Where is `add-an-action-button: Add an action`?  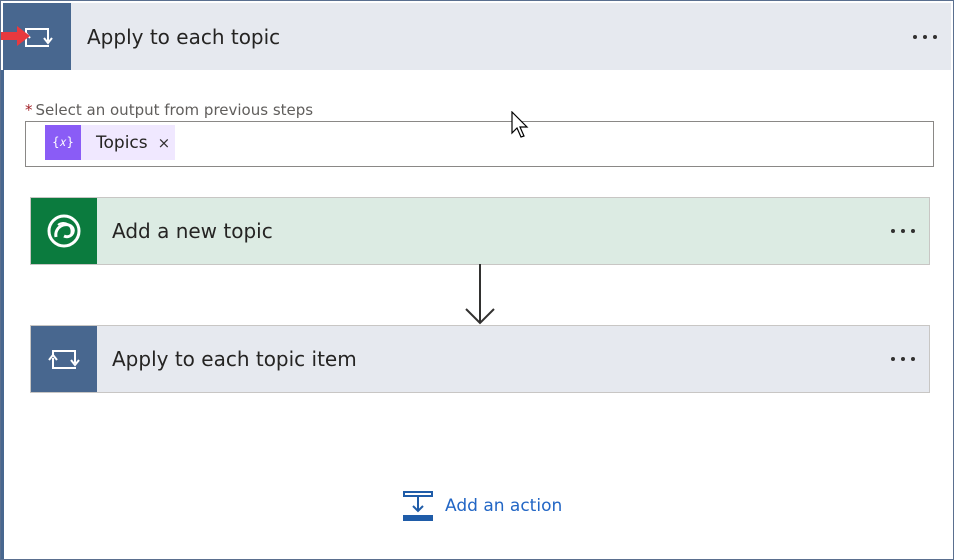
add-an-action-button: Add an action is located at coordinates (482, 506).